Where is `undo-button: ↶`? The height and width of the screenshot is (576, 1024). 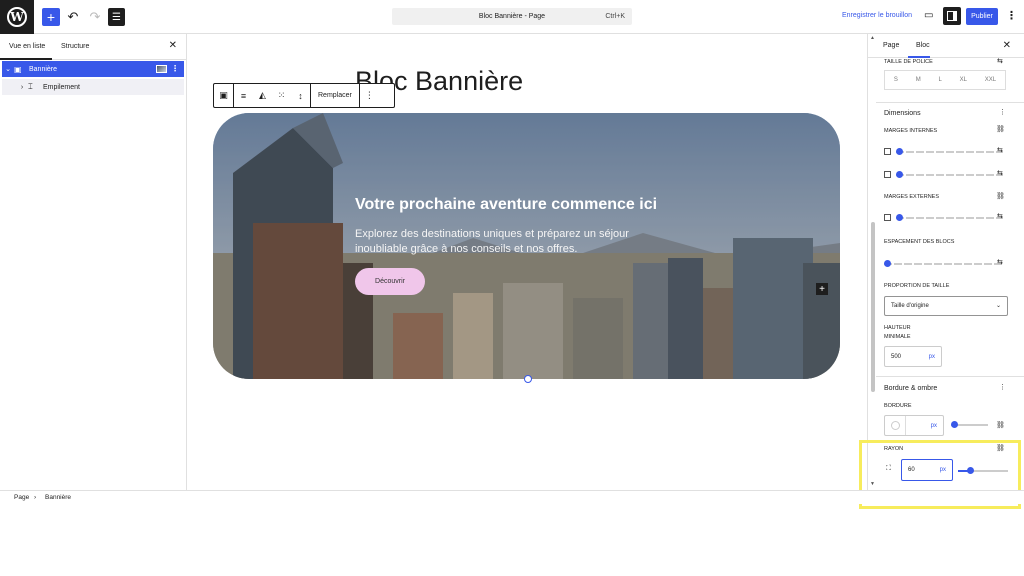
undo-button: ↶ is located at coordinates (73, 17).